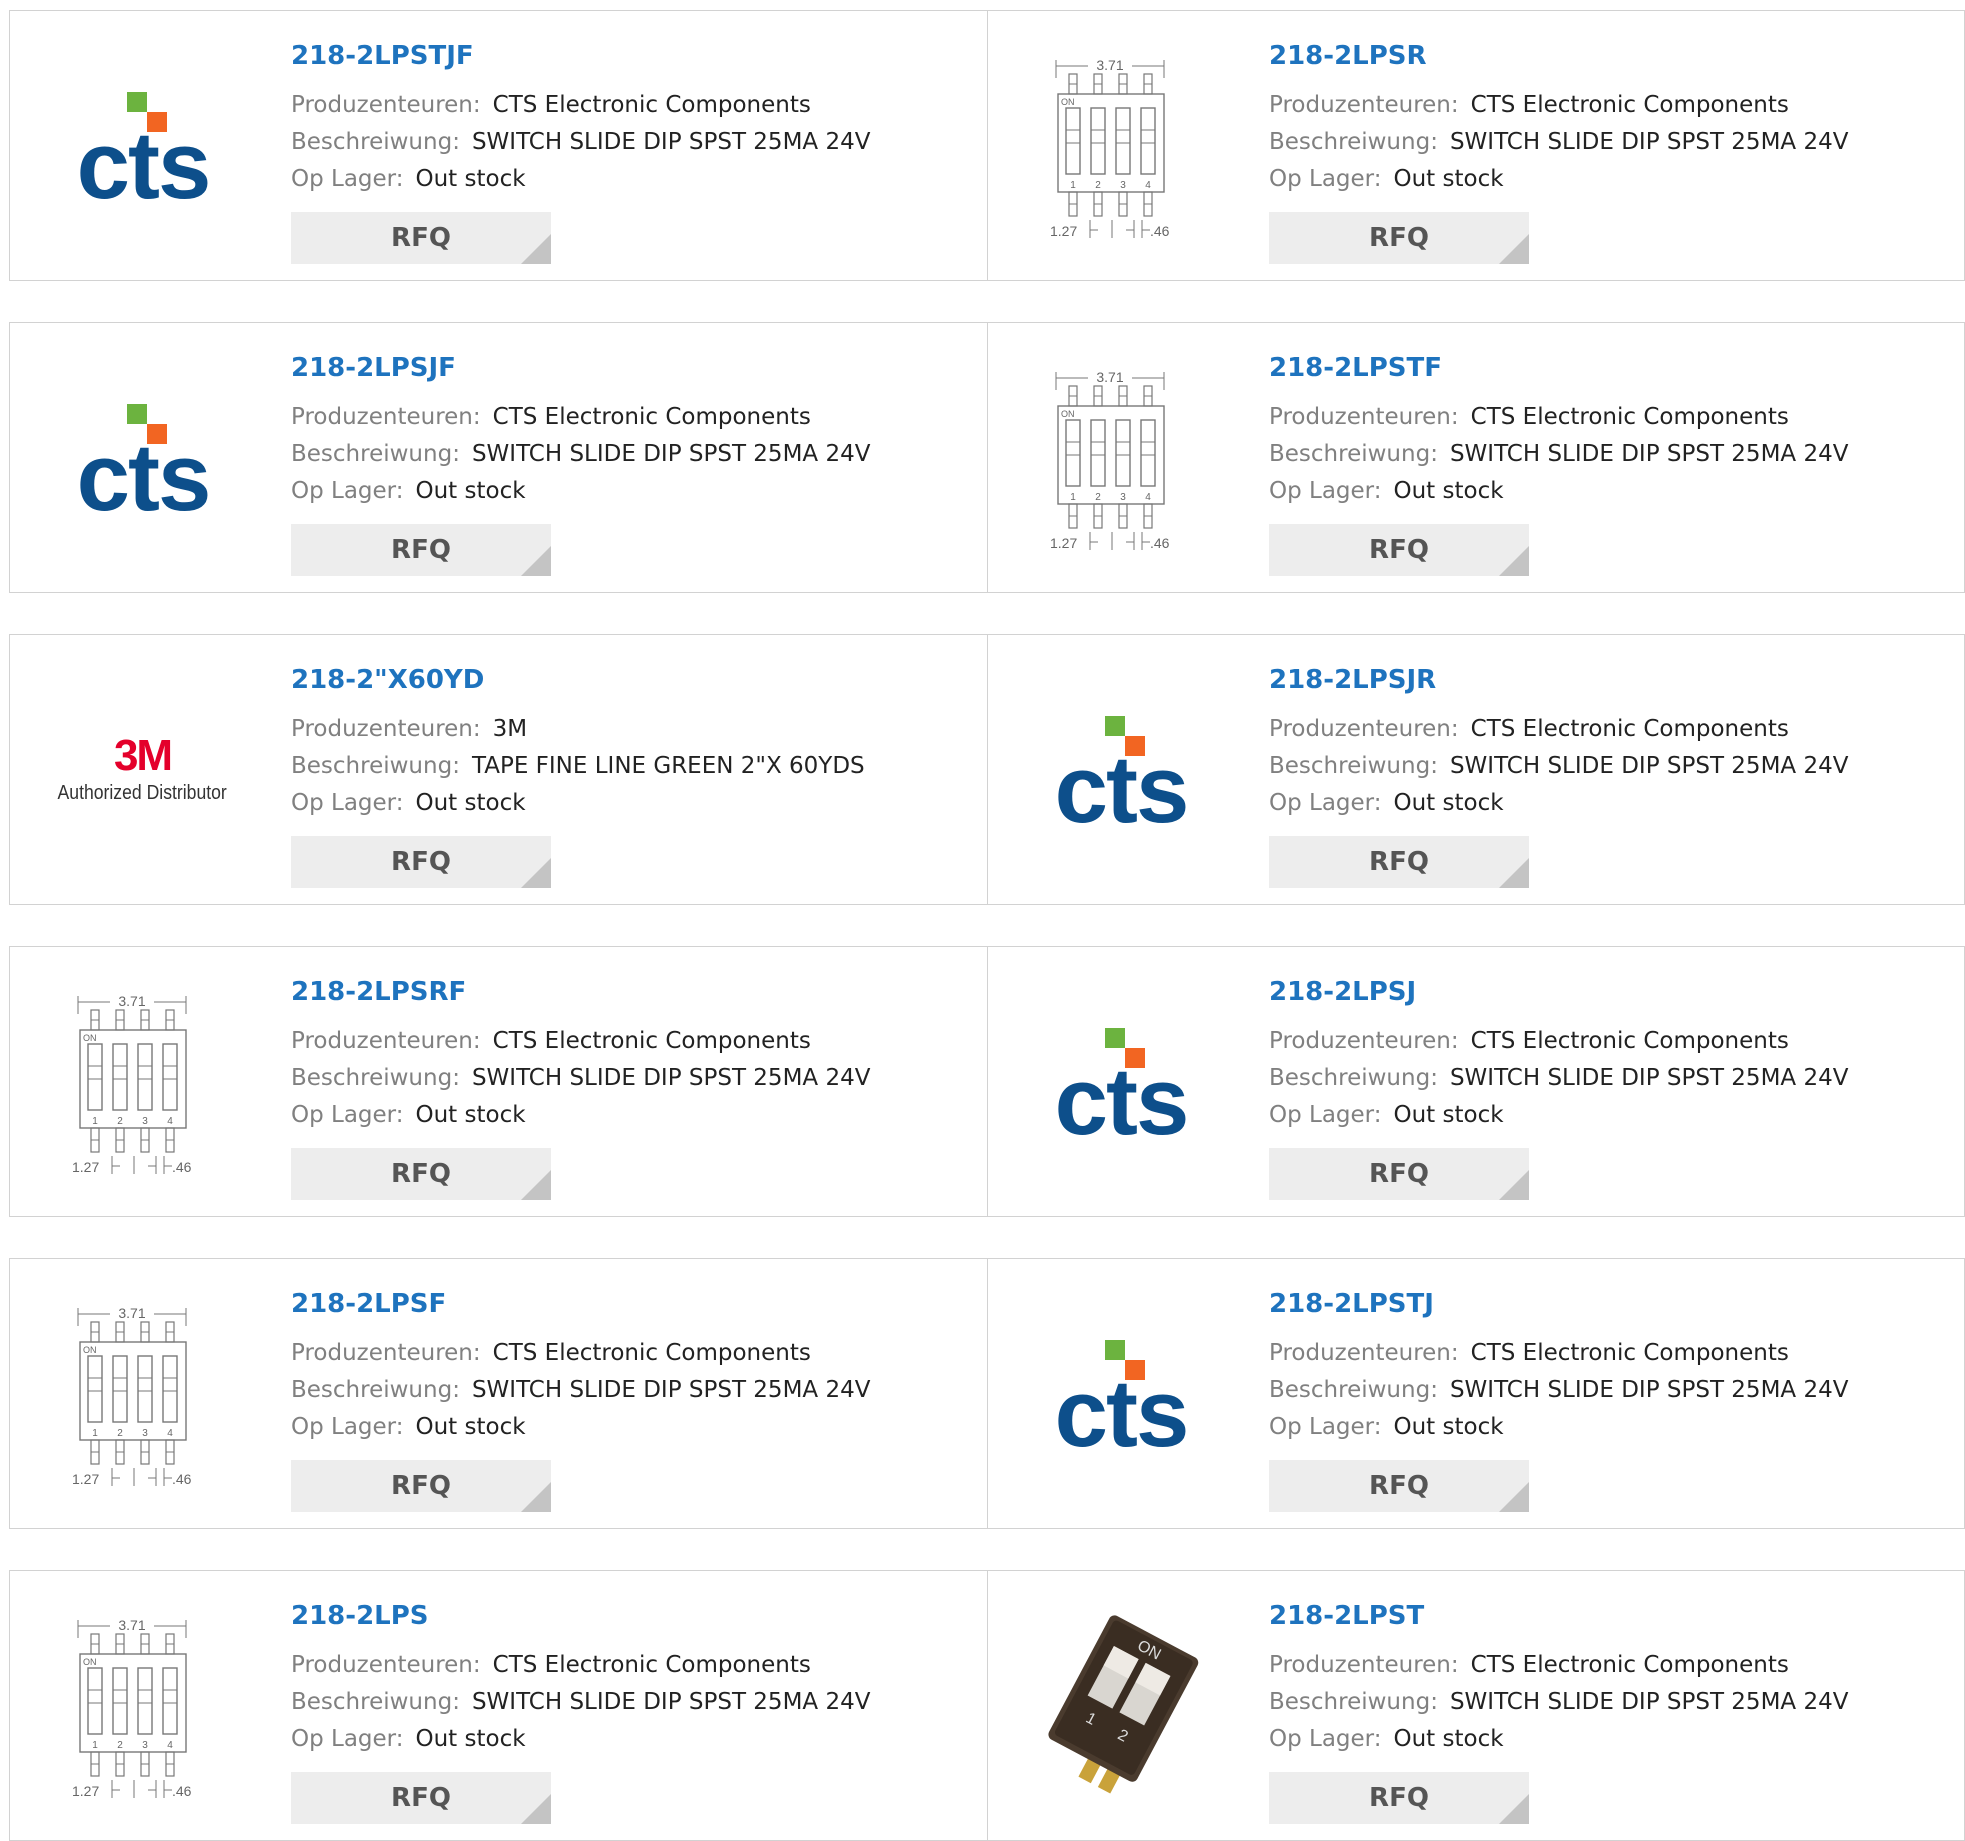 The width and height of the screenshot is (1965, 1841). What do you see at coordinates (580, 1304) in the screenshot?
I see `part-number-link: 218-2LPSF` at bounding box center [580, 1304].